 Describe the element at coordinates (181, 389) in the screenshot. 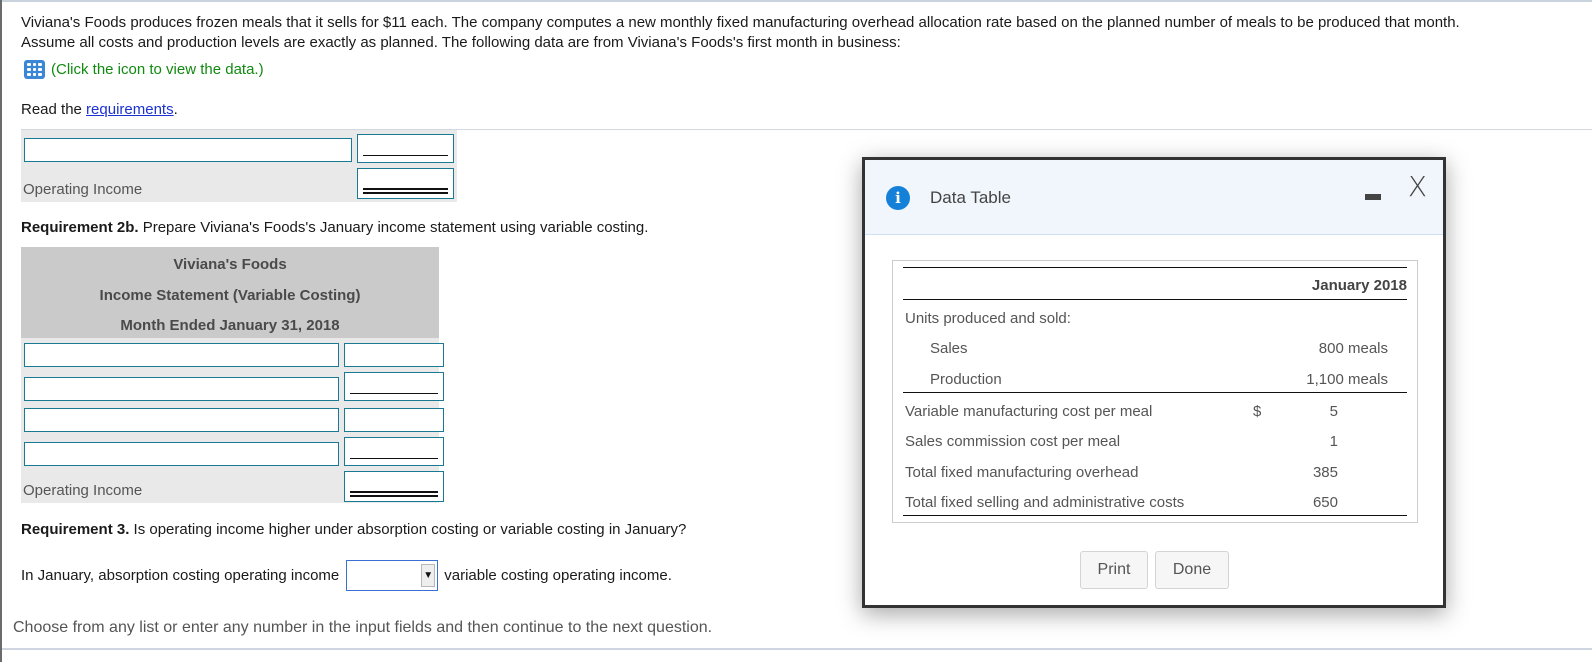

I see `statement-row-2-label-input` at that location.